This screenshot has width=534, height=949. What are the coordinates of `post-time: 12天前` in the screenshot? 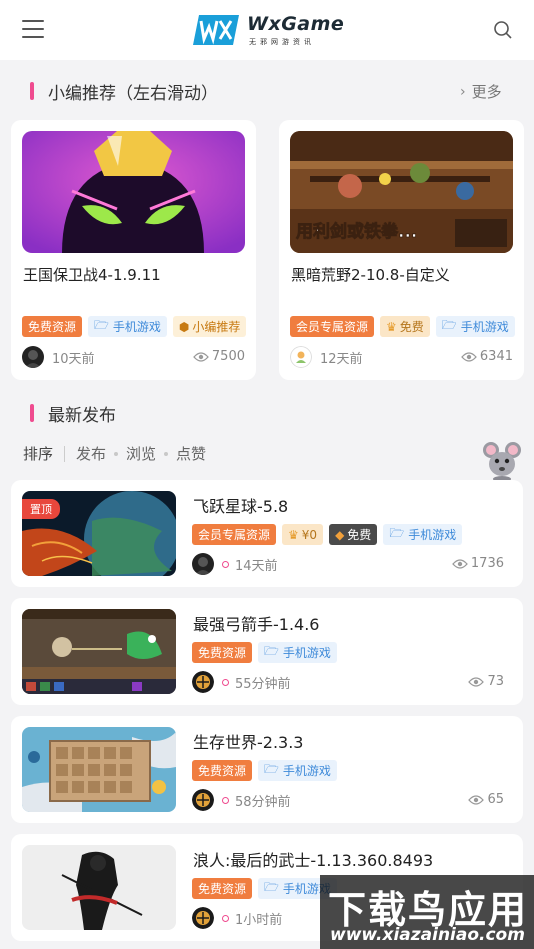 It's located at (341, 359).